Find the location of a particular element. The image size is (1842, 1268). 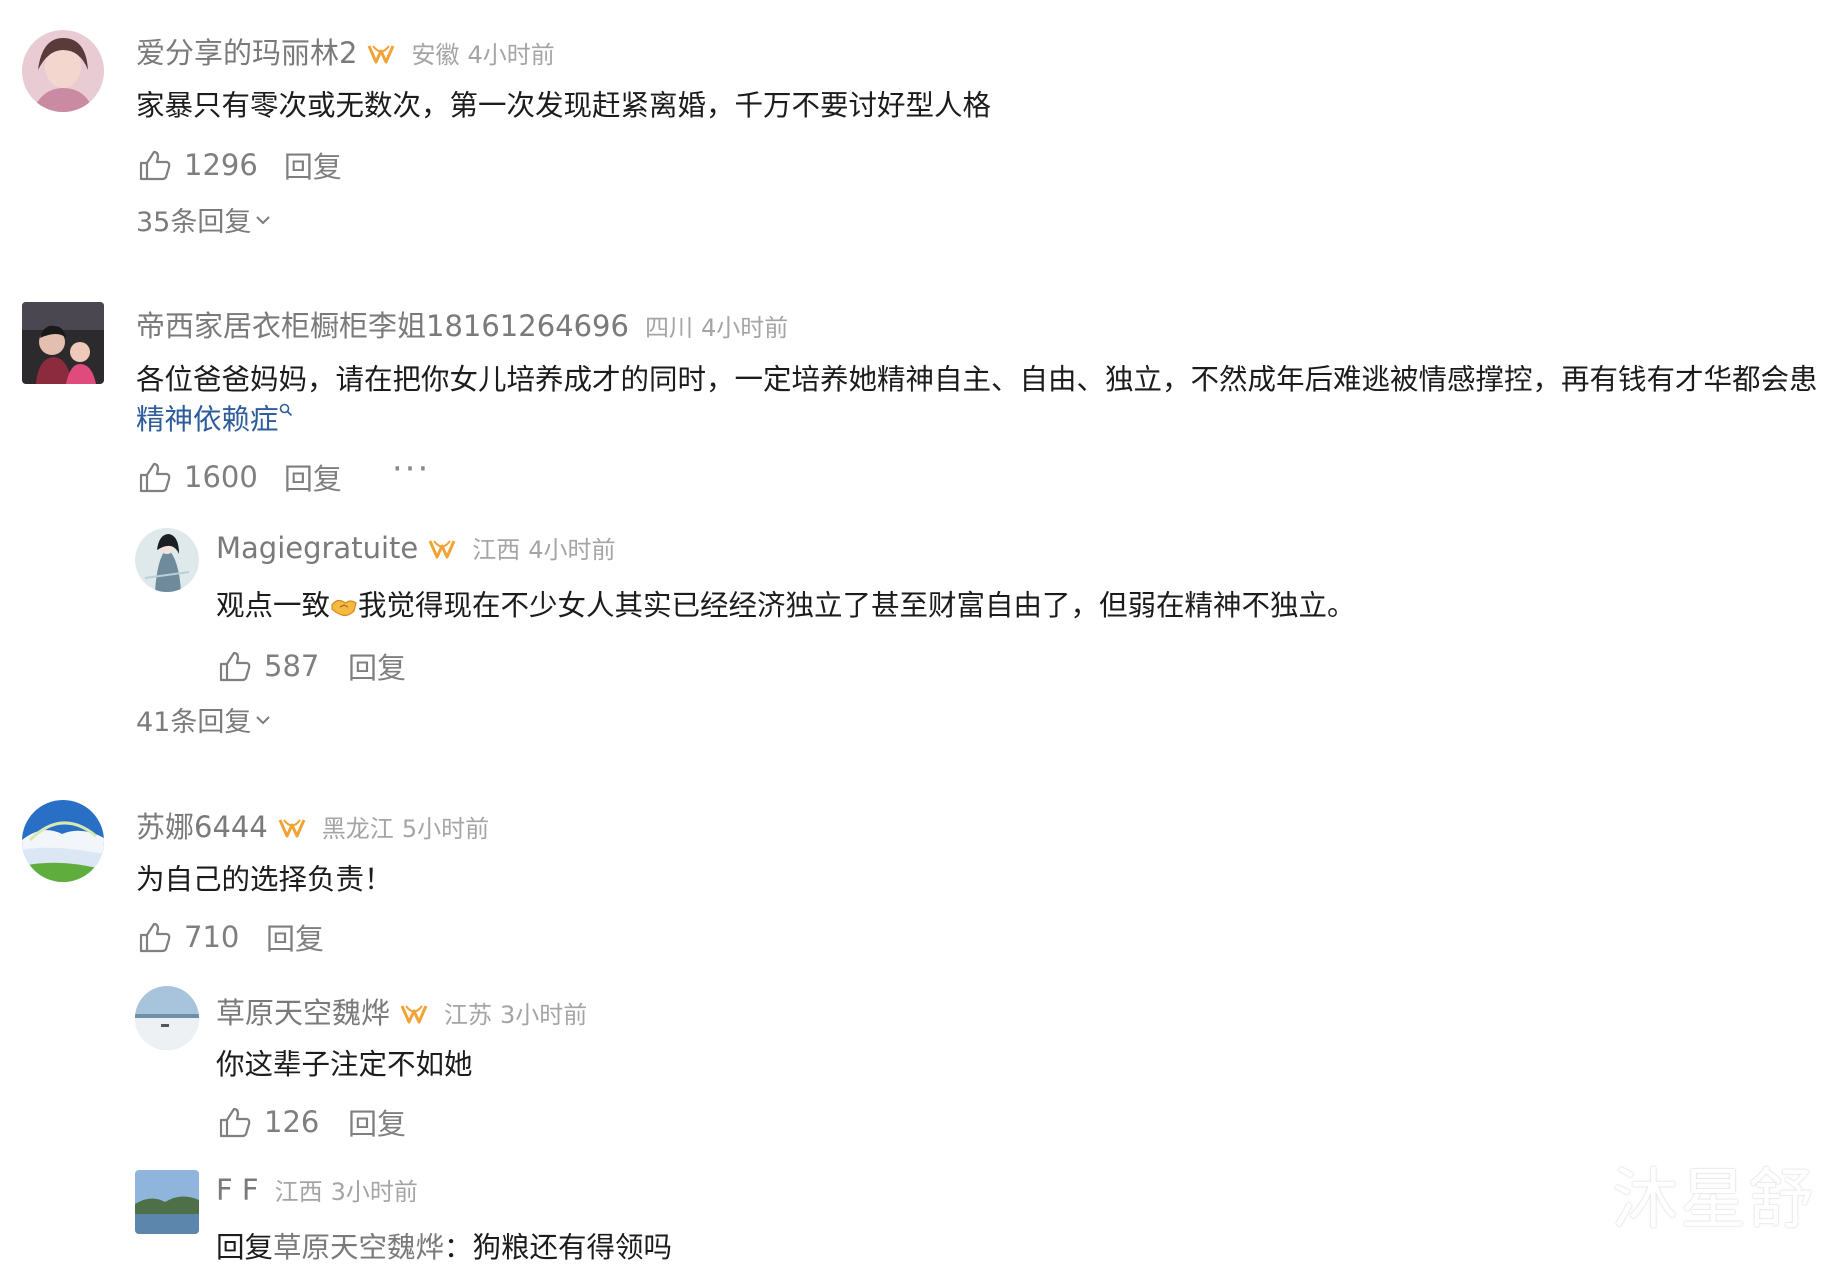

location: 江苏 is located at coordinates (468, 1015).